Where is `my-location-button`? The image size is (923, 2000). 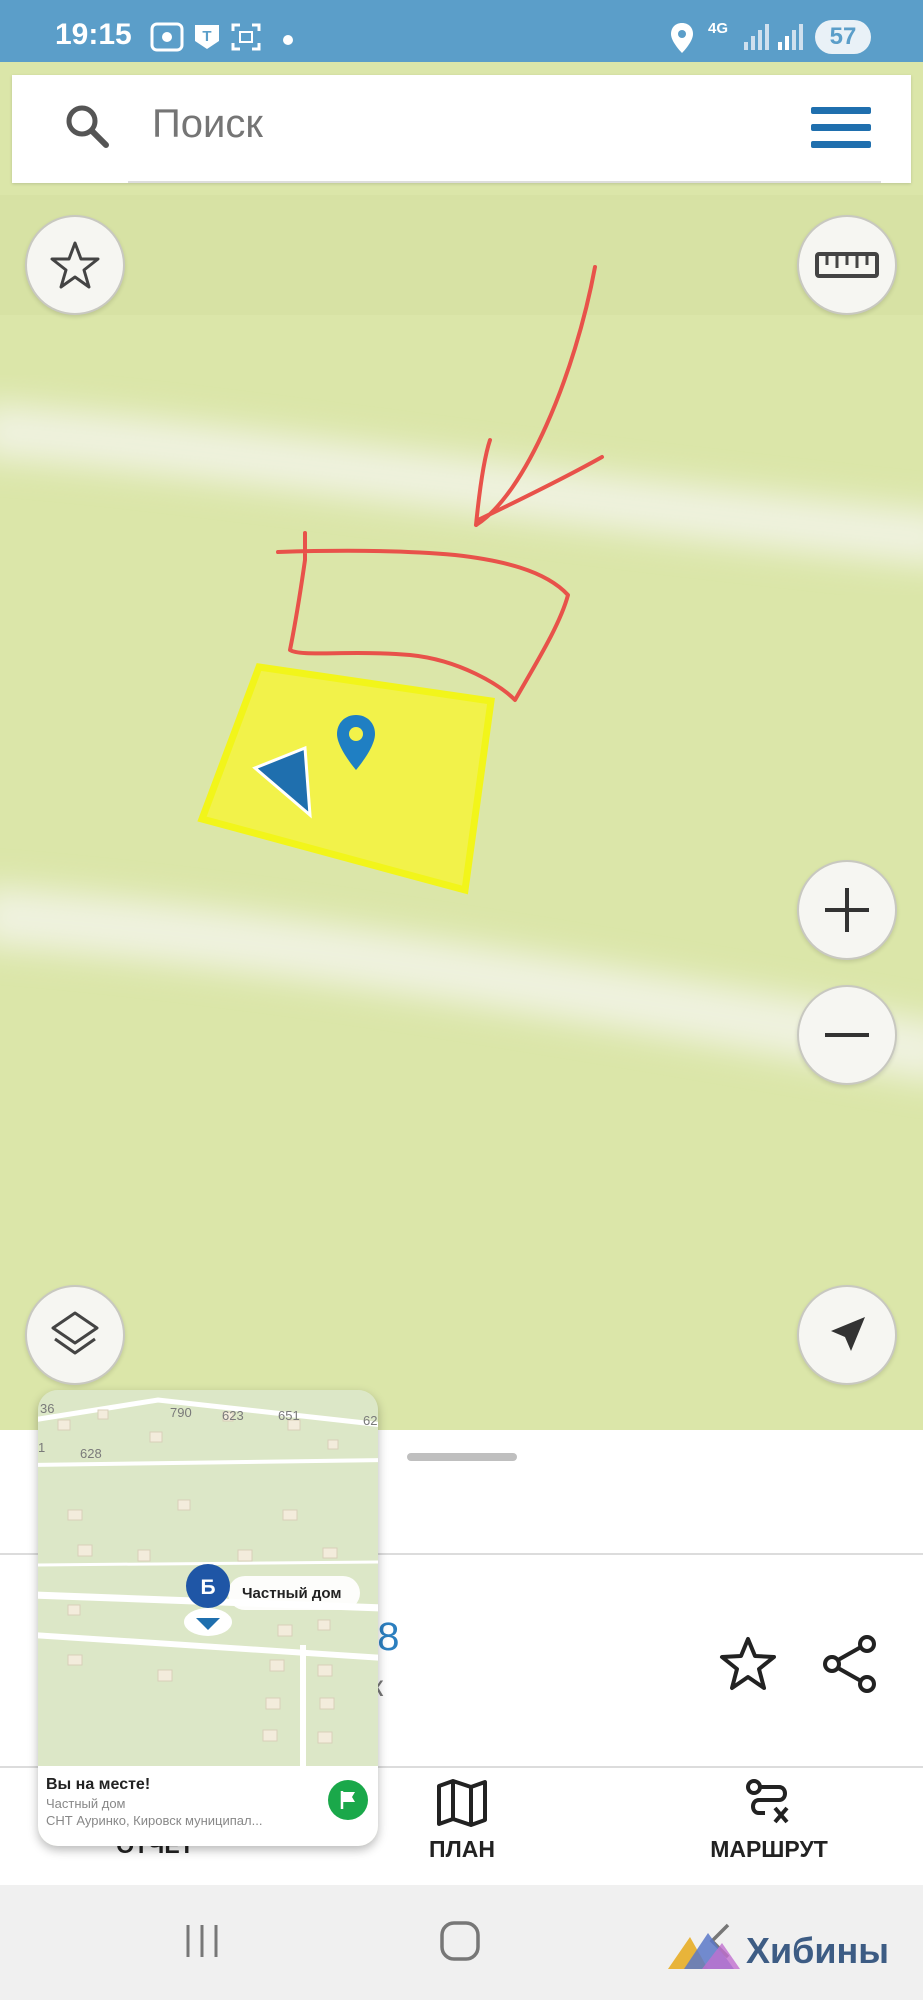
my-location-button is located at coordinates (847, 1335).